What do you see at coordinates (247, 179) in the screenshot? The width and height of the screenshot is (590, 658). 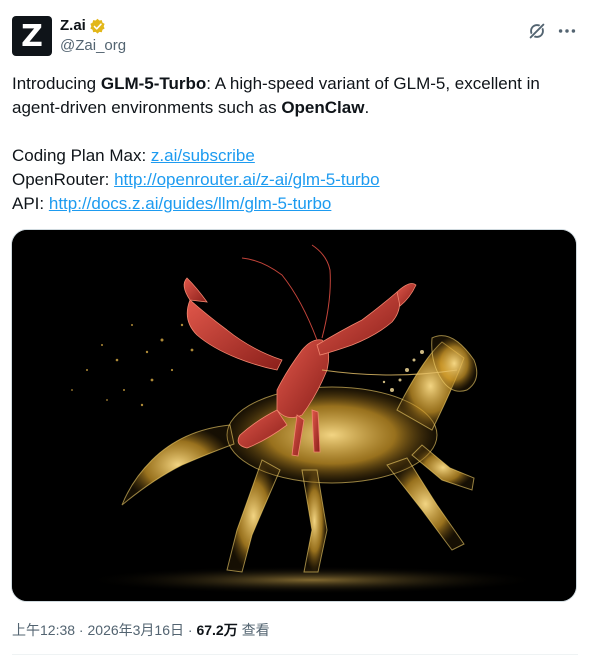 I see `openrouter-link: http://openrouter.ai/z-ai/glm-5-turbo` at bounding box center [247, 179].